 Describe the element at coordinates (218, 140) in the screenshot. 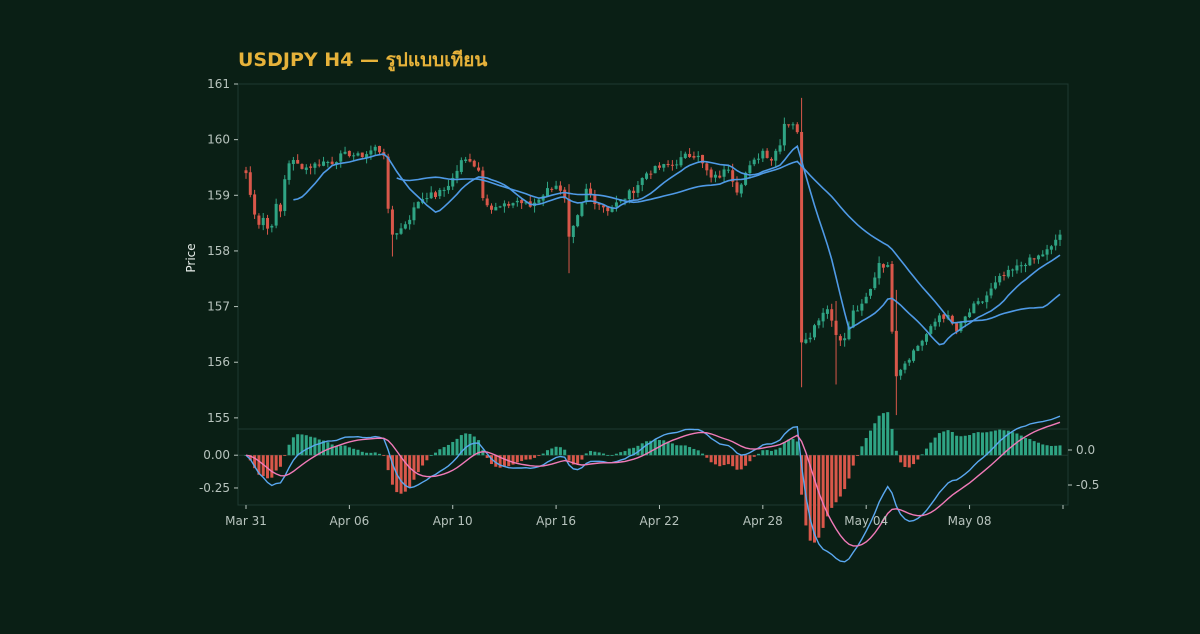

I see `price-tick-label: 160` at that location.